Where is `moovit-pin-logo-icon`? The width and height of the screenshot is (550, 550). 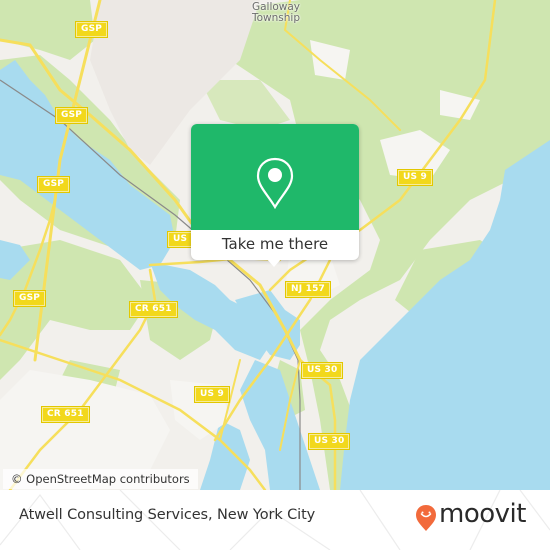 moovit-pin-logo-icon is located at coordinates (426, 518).